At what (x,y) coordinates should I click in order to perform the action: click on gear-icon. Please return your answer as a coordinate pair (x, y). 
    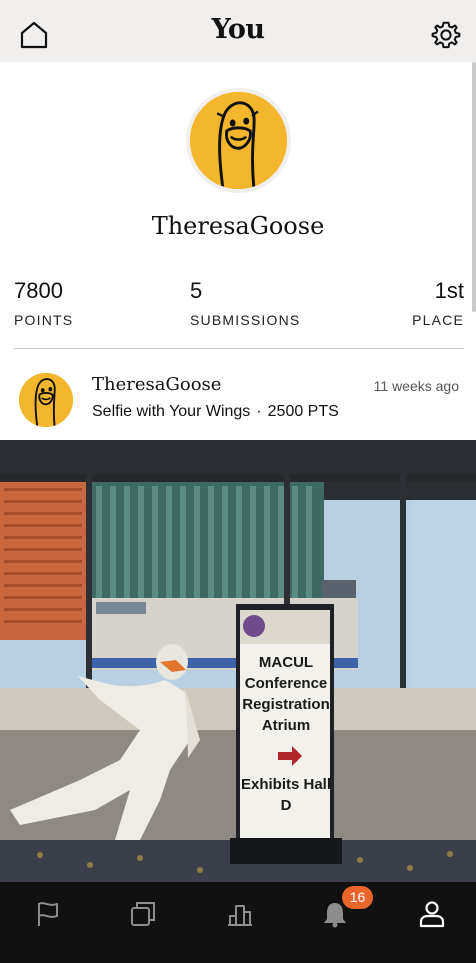
    Looking at the image, I should click on (446, 35).